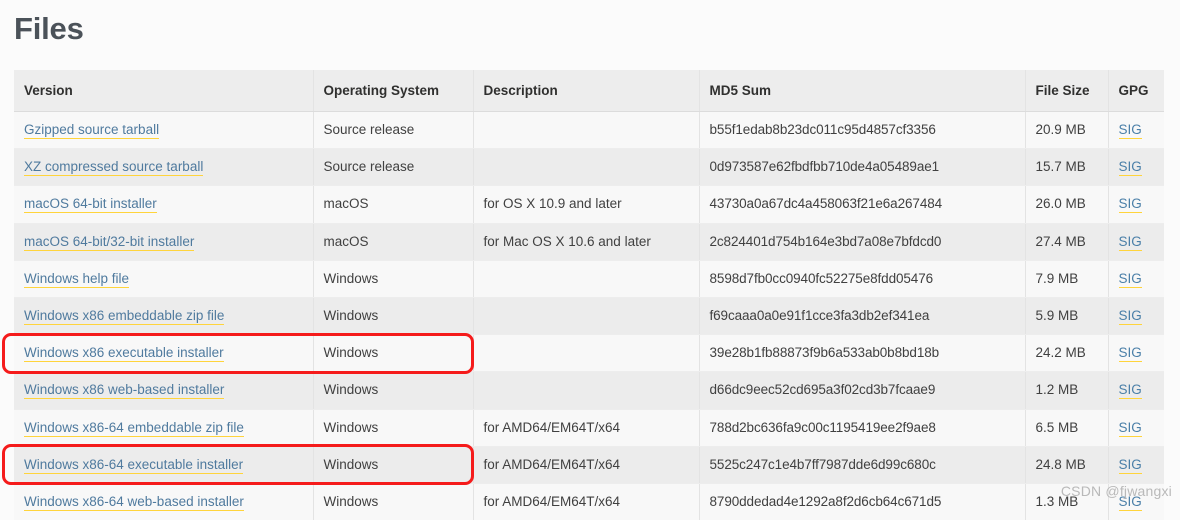  Describe the element at coordinates (1066, 91) in the screenshot. I see `column-header-filesize: File Size` at that location.